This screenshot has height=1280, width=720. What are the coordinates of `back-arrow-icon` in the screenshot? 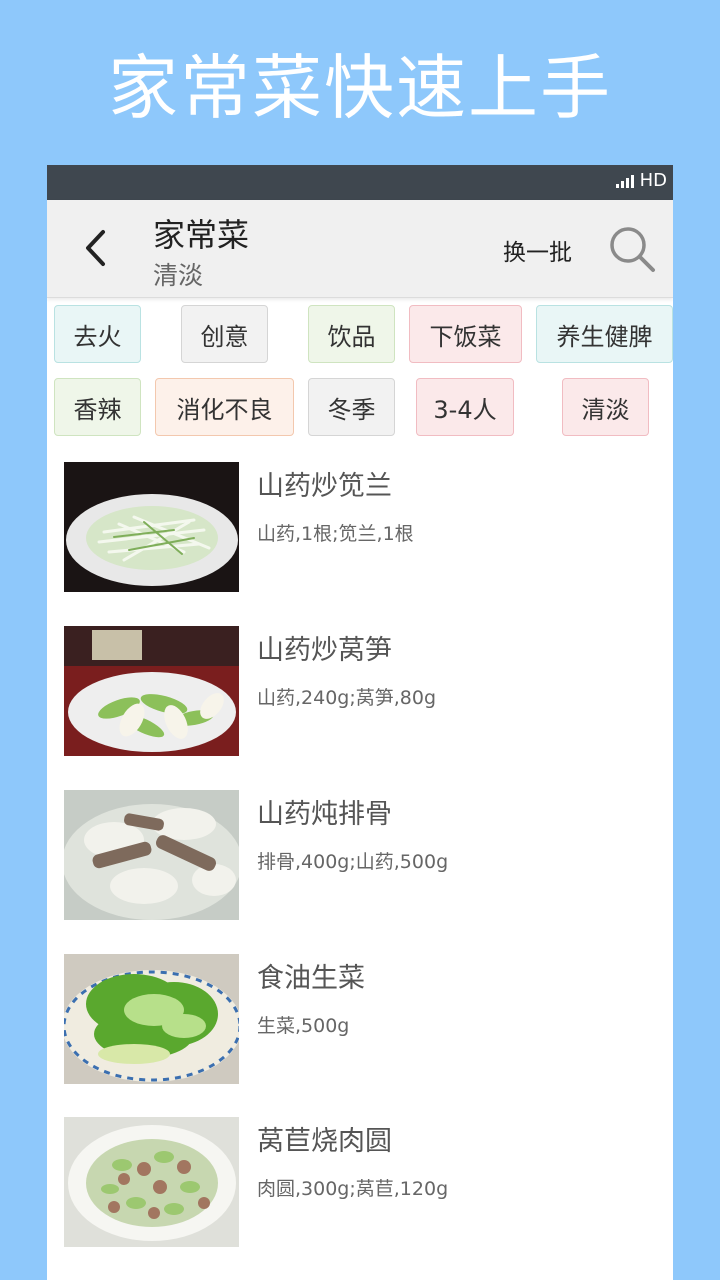 It's located at (95, 248).